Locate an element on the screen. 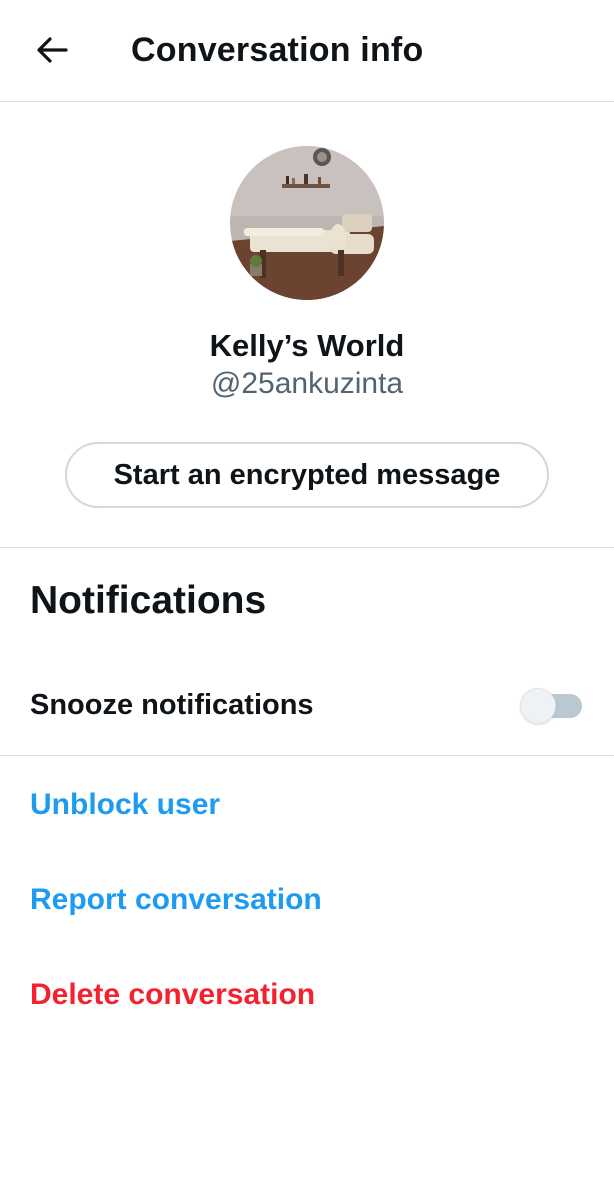 The image size is (614, 1200). page-title: Conversation info is located at coordinates (277, 50).